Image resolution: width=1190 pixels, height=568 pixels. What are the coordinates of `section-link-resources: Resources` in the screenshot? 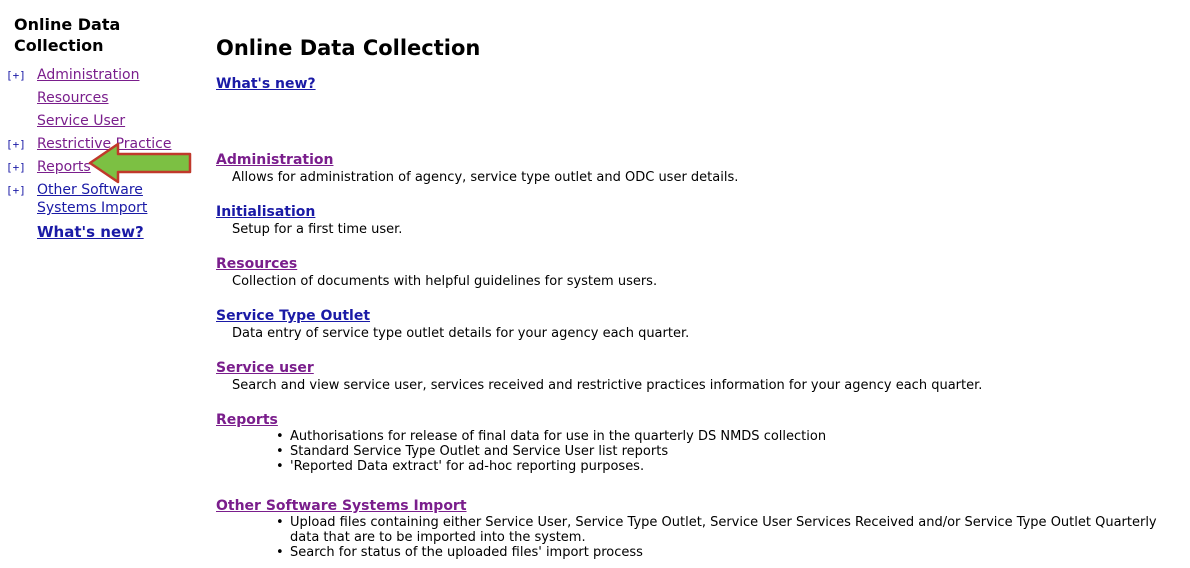 It's located at (701, 264).